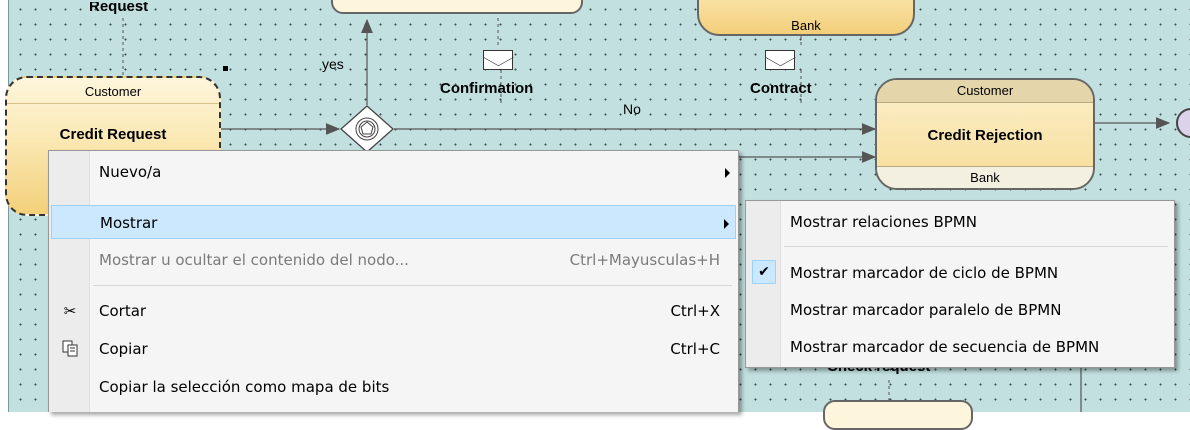  I want to click on credit-rejection-lane-bottom: Bank, so click(985, 177).